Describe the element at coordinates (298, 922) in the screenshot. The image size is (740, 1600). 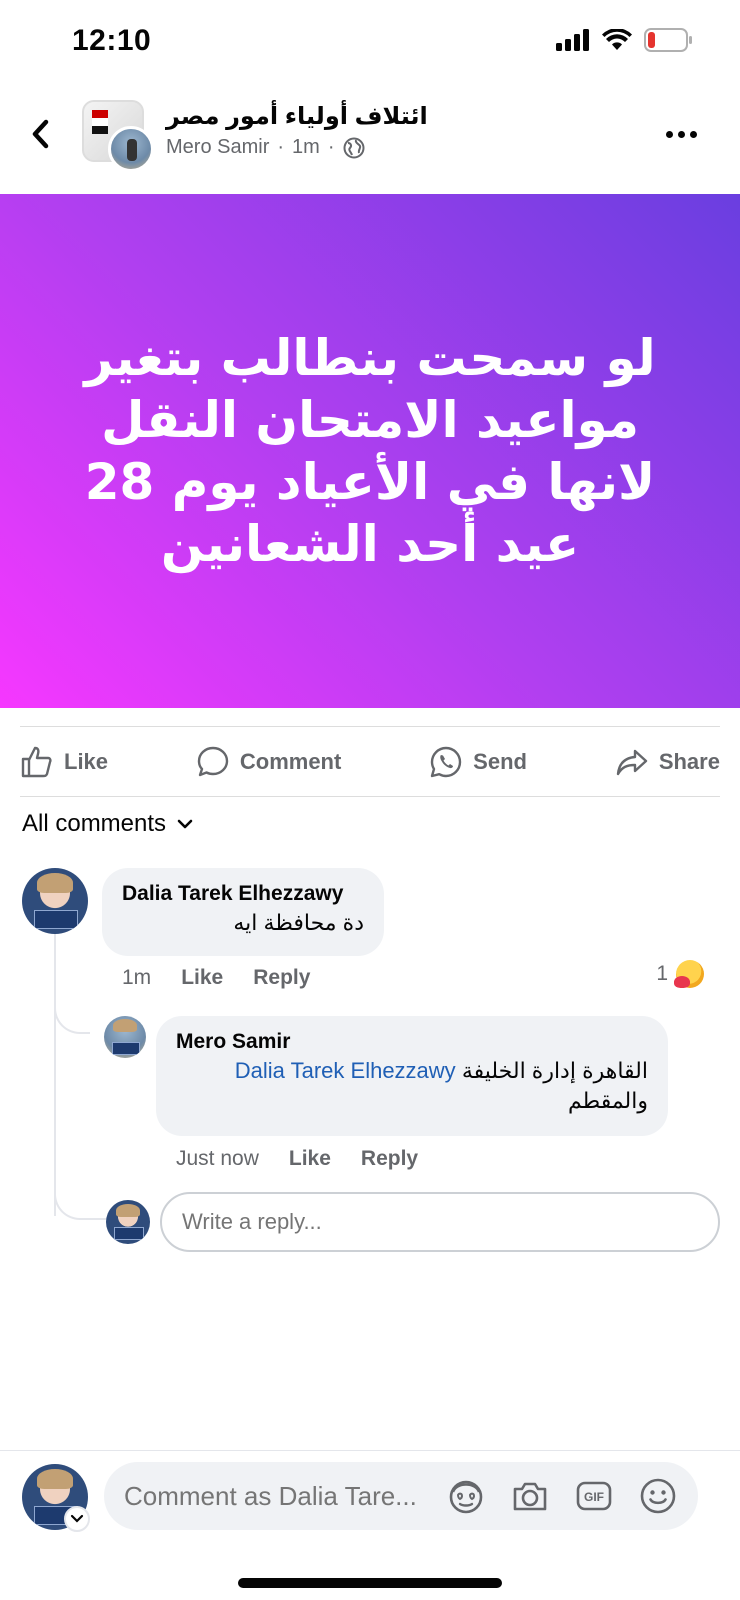
I see `comment-text: دة محافظة ايه` at that location.